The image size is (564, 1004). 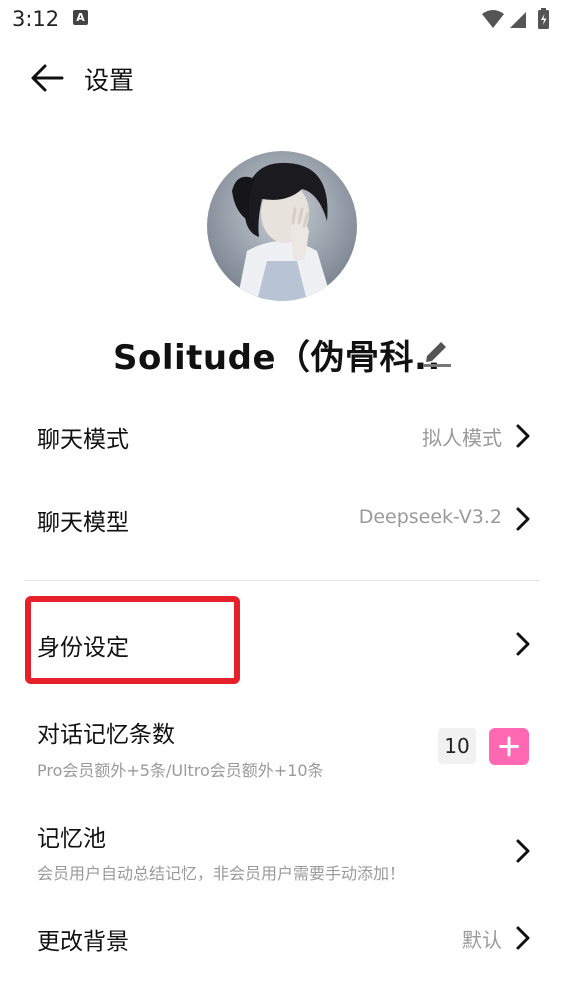 I want to click on chat-mode-value: 拟人模式, so click(x=462, y=438).